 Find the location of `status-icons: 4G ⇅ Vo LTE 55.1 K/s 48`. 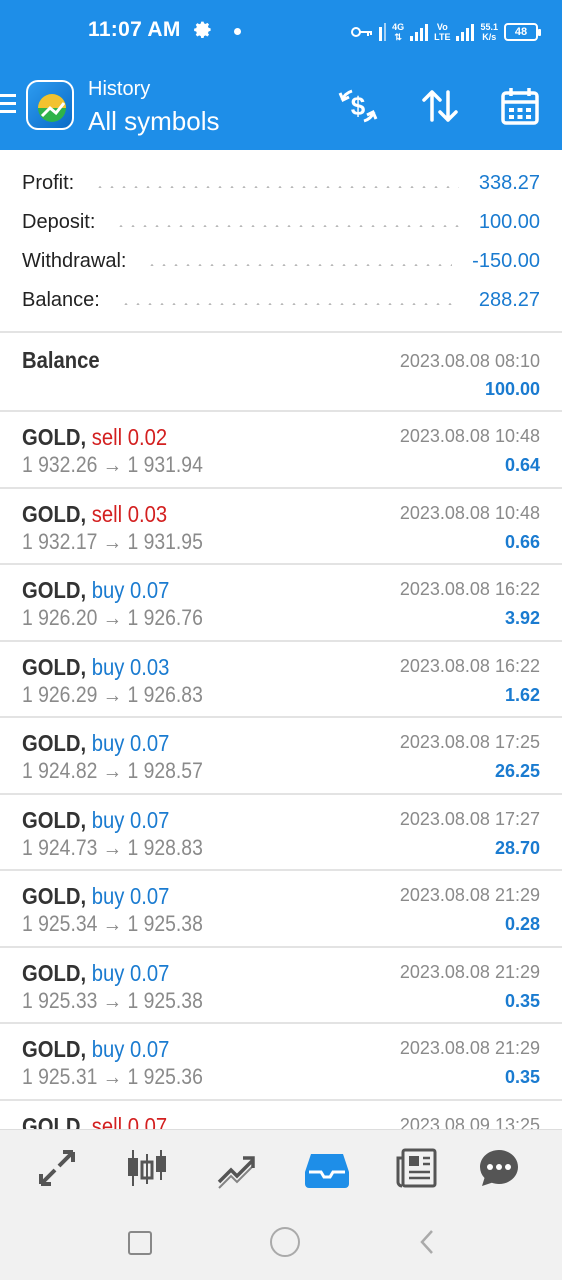

status-icons: 4G ⇅ Vo LTE 55.1 K/s 48 is located at coordinates (446, 32).